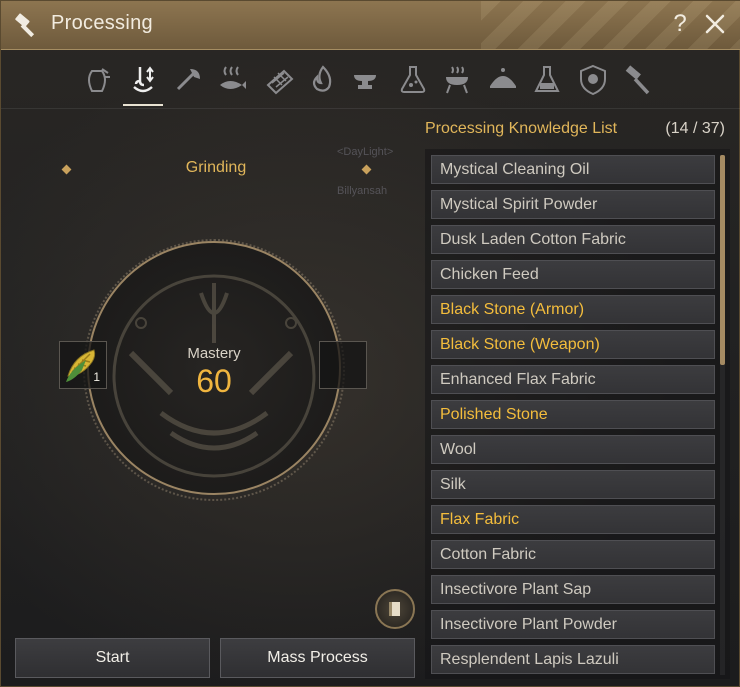 The width and height of the screenshot is (740, 687). What do you see at coordinates (573, 169) in the screenshot?
I see `knowledge-list-item: Mystical Cleaning Oil` at bounding box center [573, 169].